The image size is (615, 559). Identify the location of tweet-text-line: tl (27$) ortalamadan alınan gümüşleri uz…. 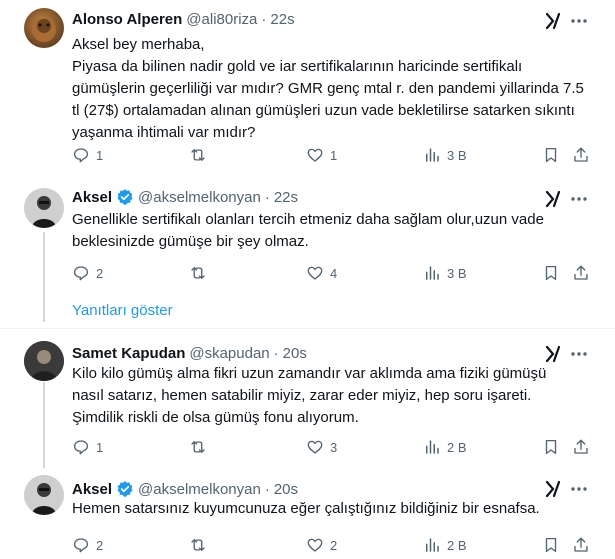
(323, 110).